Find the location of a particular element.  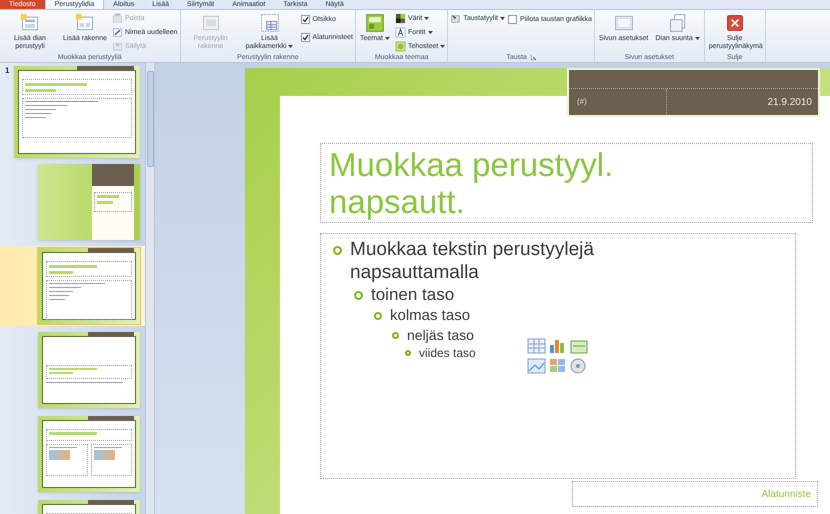

body-text: Muokkaa tekstin perustyylejä napsauttamalla is located at coordinates (472, 261).